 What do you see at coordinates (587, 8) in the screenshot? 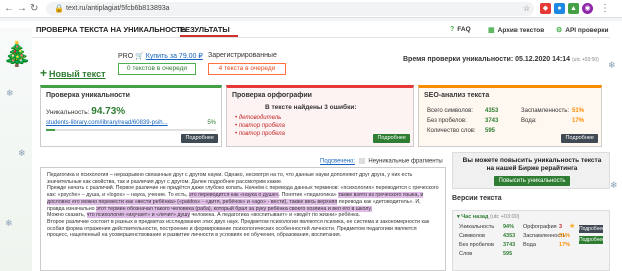
I see `avatar: ◉` at bounding box center [587, 8].